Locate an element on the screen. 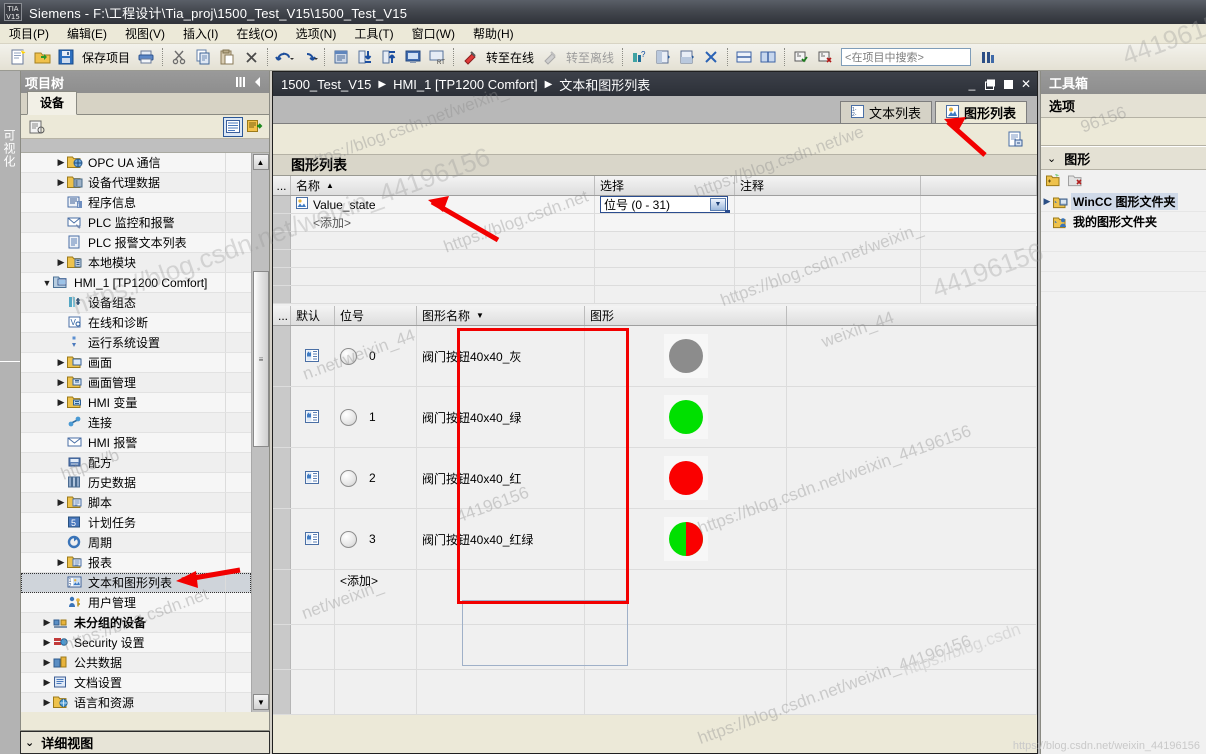 This screenshot has height=754, width=1206. selection-combobox: 位号 (0 - 31) ▼ is located at coordinates (665, 204).